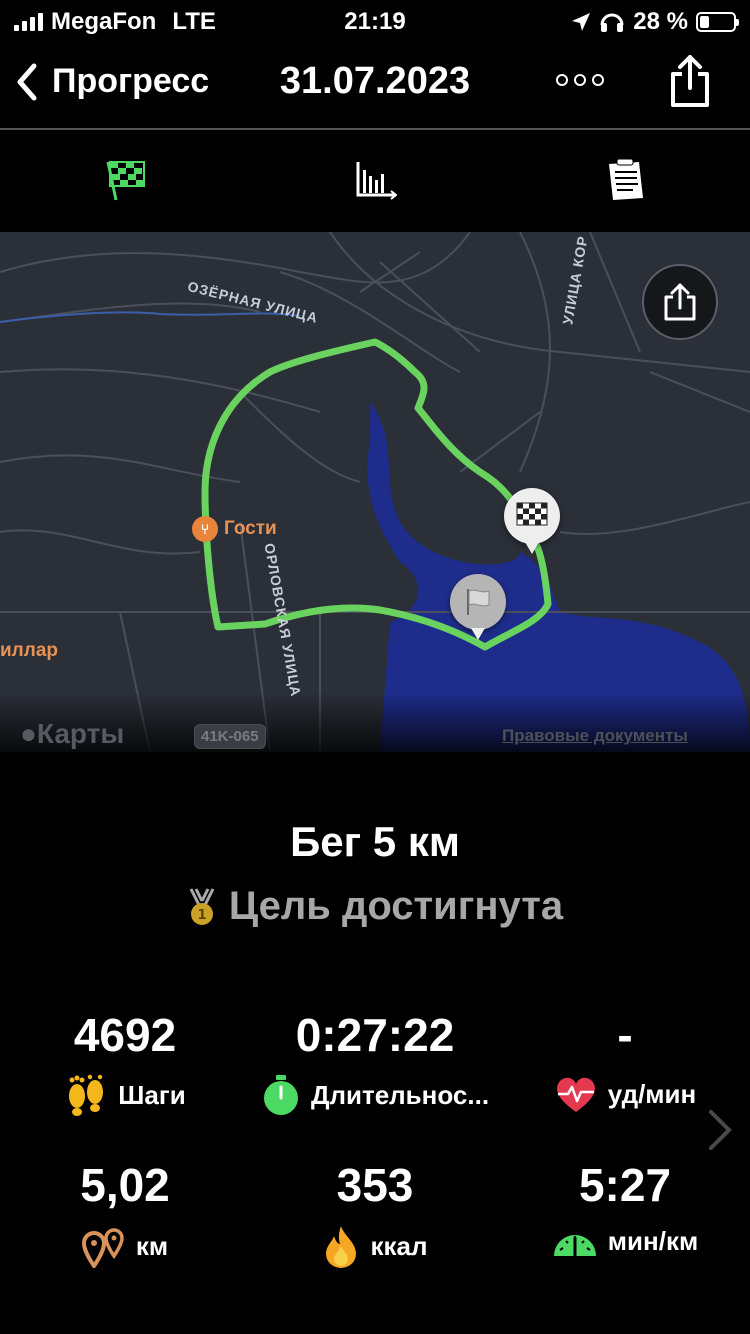 This screenshot has width=750, height=1334. I want to click on bar-chart-icon, so click(376, 181).